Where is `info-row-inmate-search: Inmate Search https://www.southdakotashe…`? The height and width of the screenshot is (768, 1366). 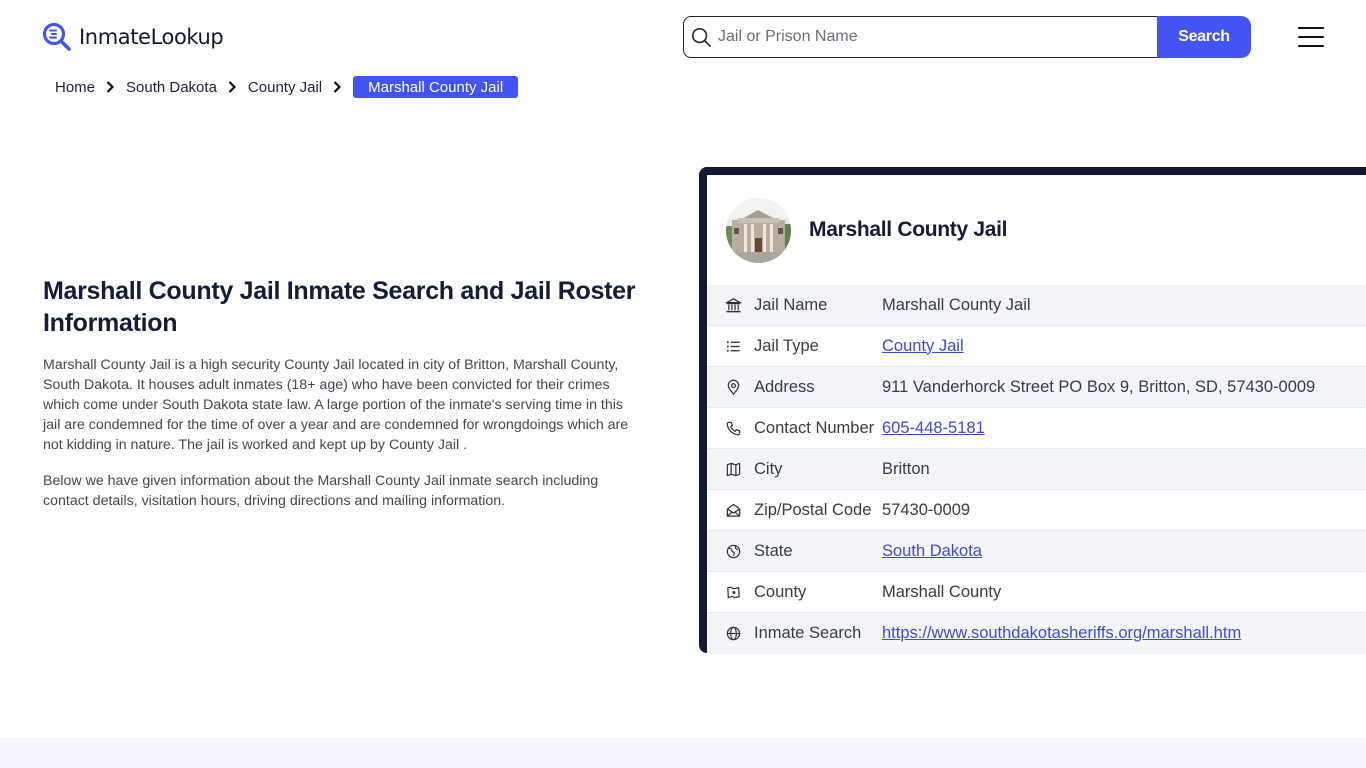
info-row-inmate-search: Inmate Search https://www.southdakotashe… is located at coordinates (1036, 633).